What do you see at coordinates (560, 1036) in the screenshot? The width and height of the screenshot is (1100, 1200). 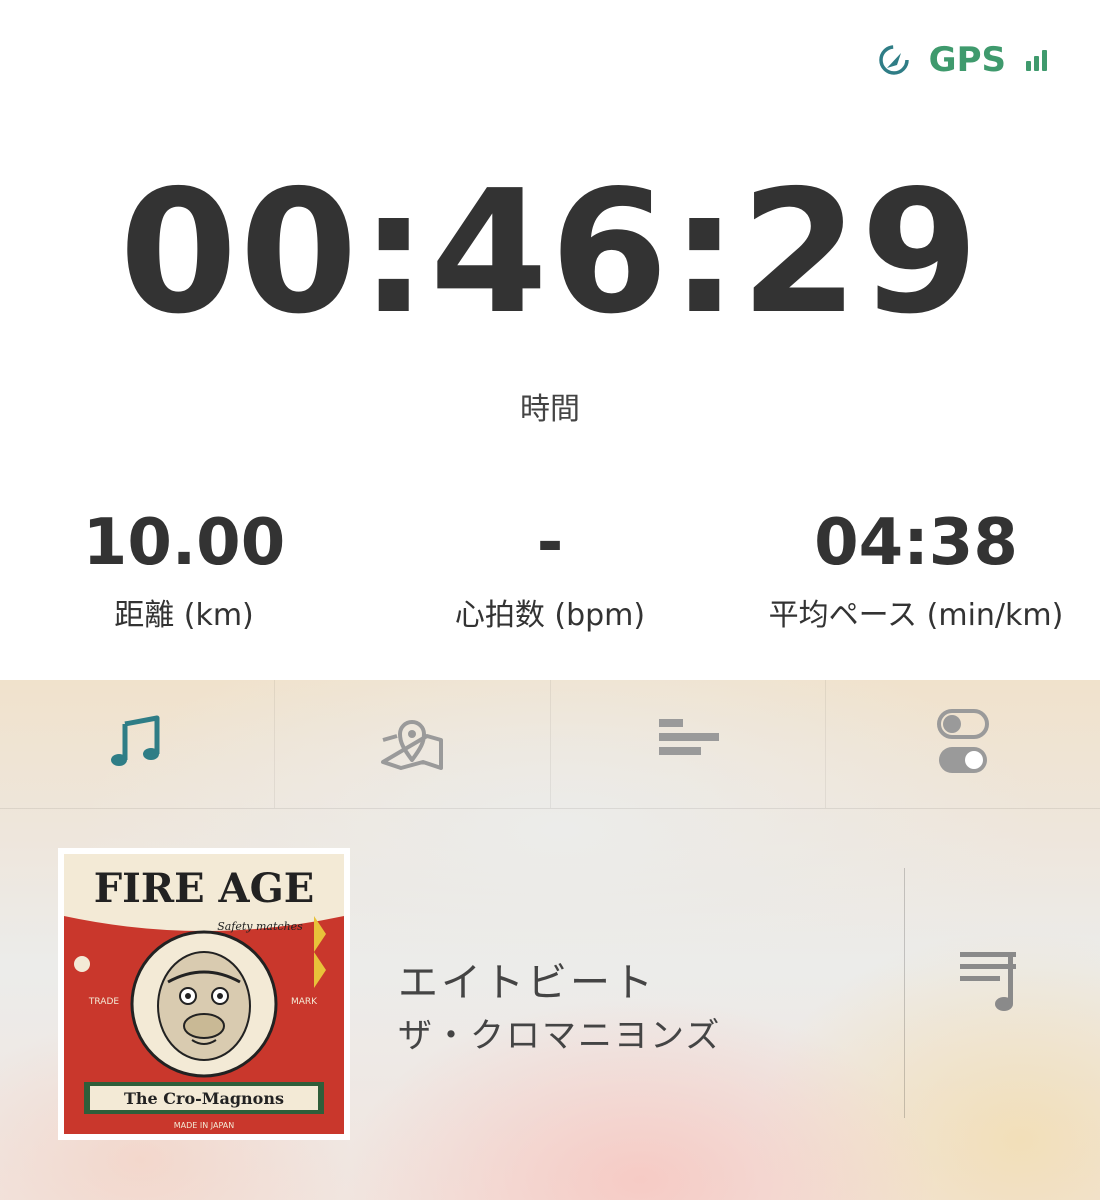 I see `song-artist: ザ・クロマニヨンズ` at bounding box center [560, 1036].